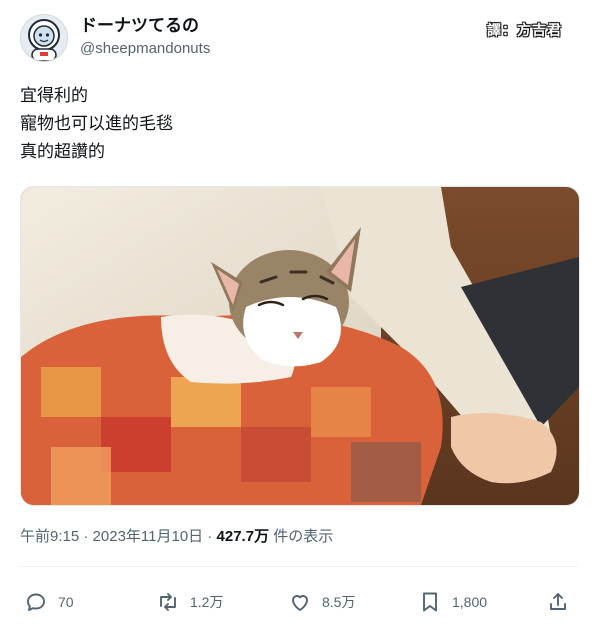 The width and height of the screenshot is (598, 630). I want to click on bookmark-icon, so click(430, 602).